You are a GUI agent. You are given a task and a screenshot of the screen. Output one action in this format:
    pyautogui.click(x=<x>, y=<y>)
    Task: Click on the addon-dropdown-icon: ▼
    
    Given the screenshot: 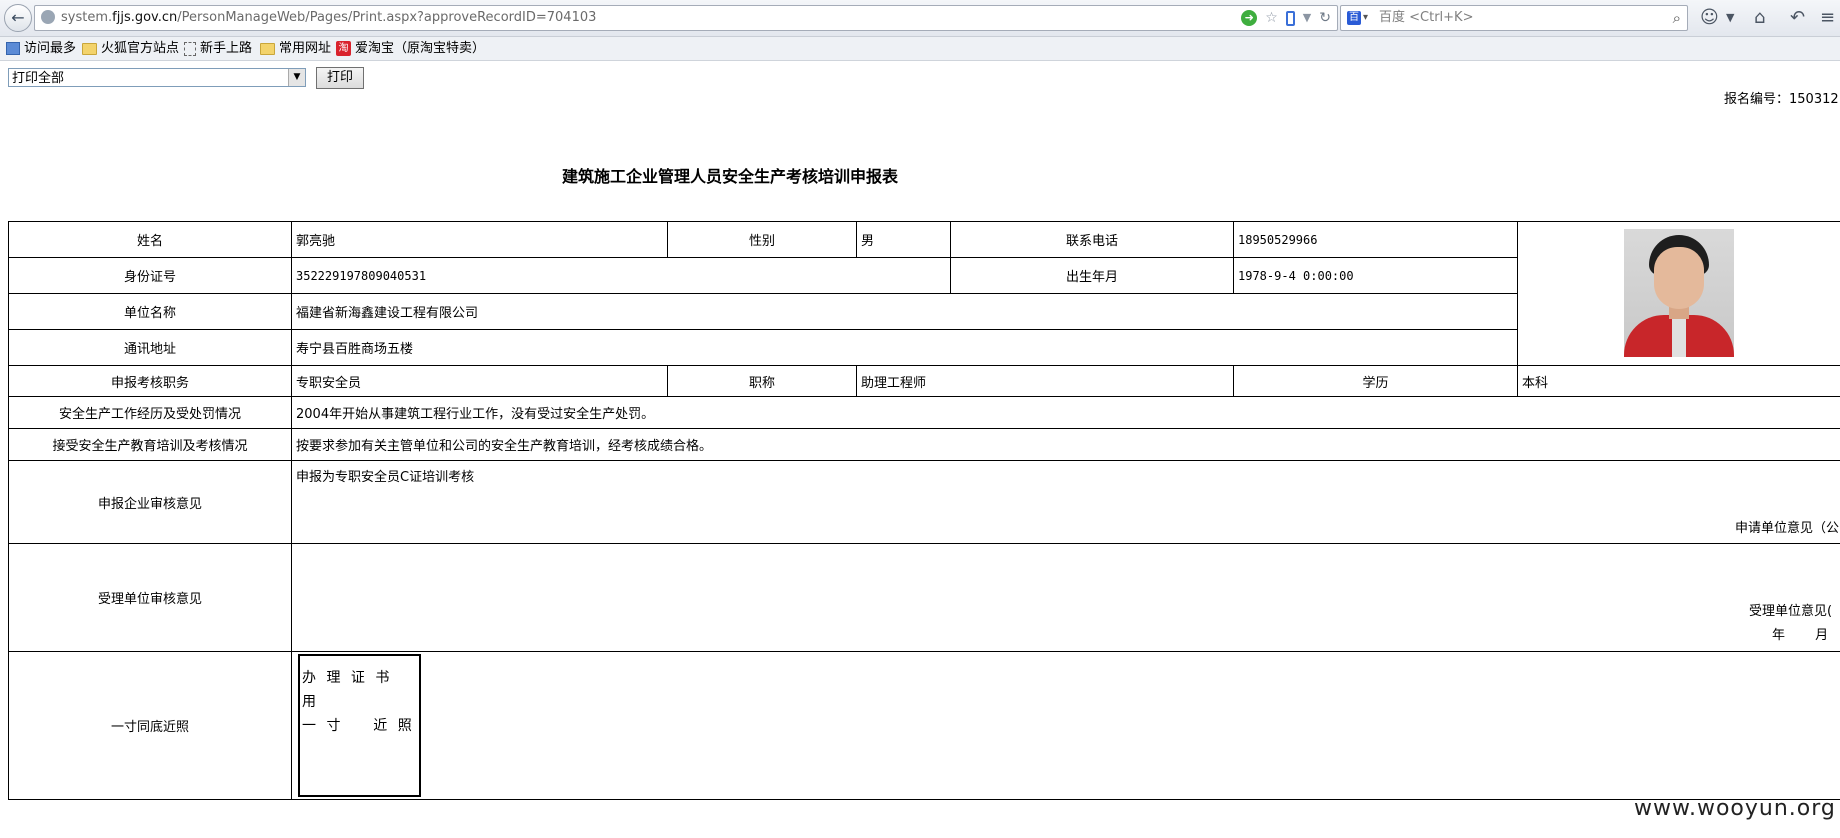 What is the action you would take?
    pyautogui.click(x=1730, y=18)
    